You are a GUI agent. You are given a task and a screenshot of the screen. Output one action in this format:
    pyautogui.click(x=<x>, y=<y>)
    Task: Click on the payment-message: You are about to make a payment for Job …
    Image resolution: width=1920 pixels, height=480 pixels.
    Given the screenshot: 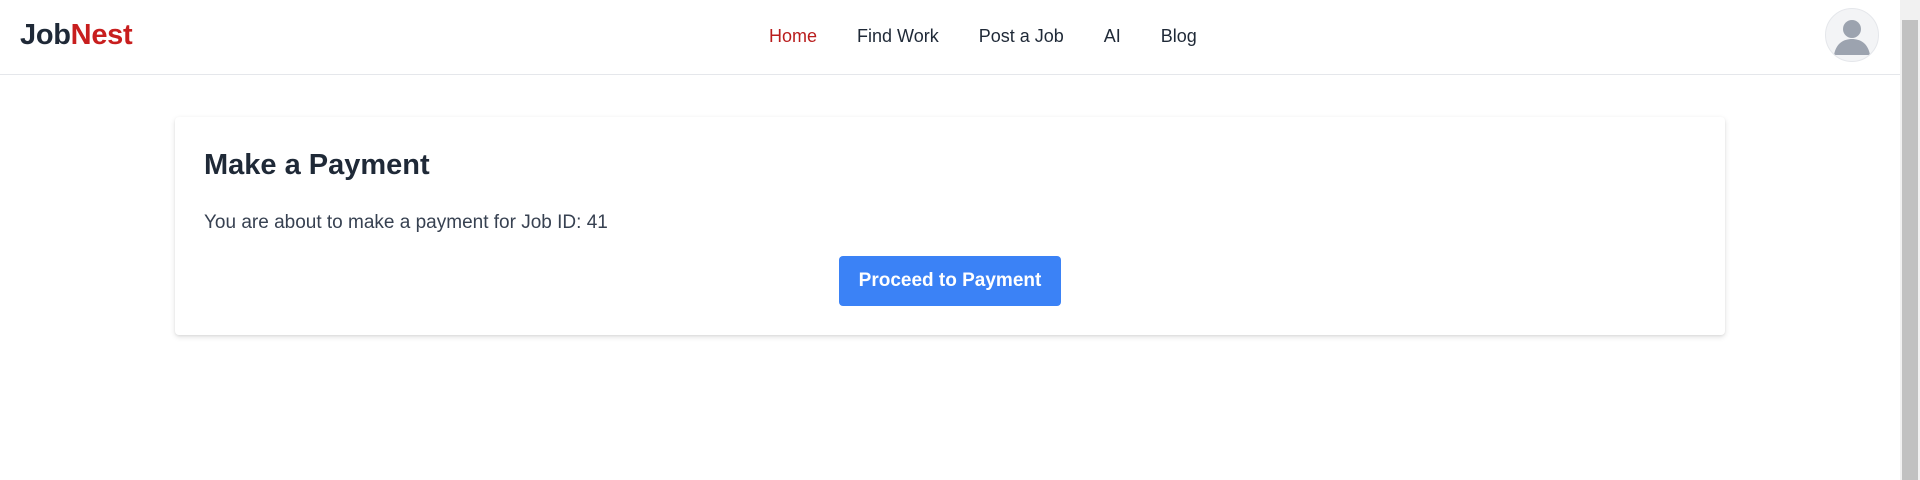 What is the action you would take?
    pyautogui.click(x=406, y=222)
    